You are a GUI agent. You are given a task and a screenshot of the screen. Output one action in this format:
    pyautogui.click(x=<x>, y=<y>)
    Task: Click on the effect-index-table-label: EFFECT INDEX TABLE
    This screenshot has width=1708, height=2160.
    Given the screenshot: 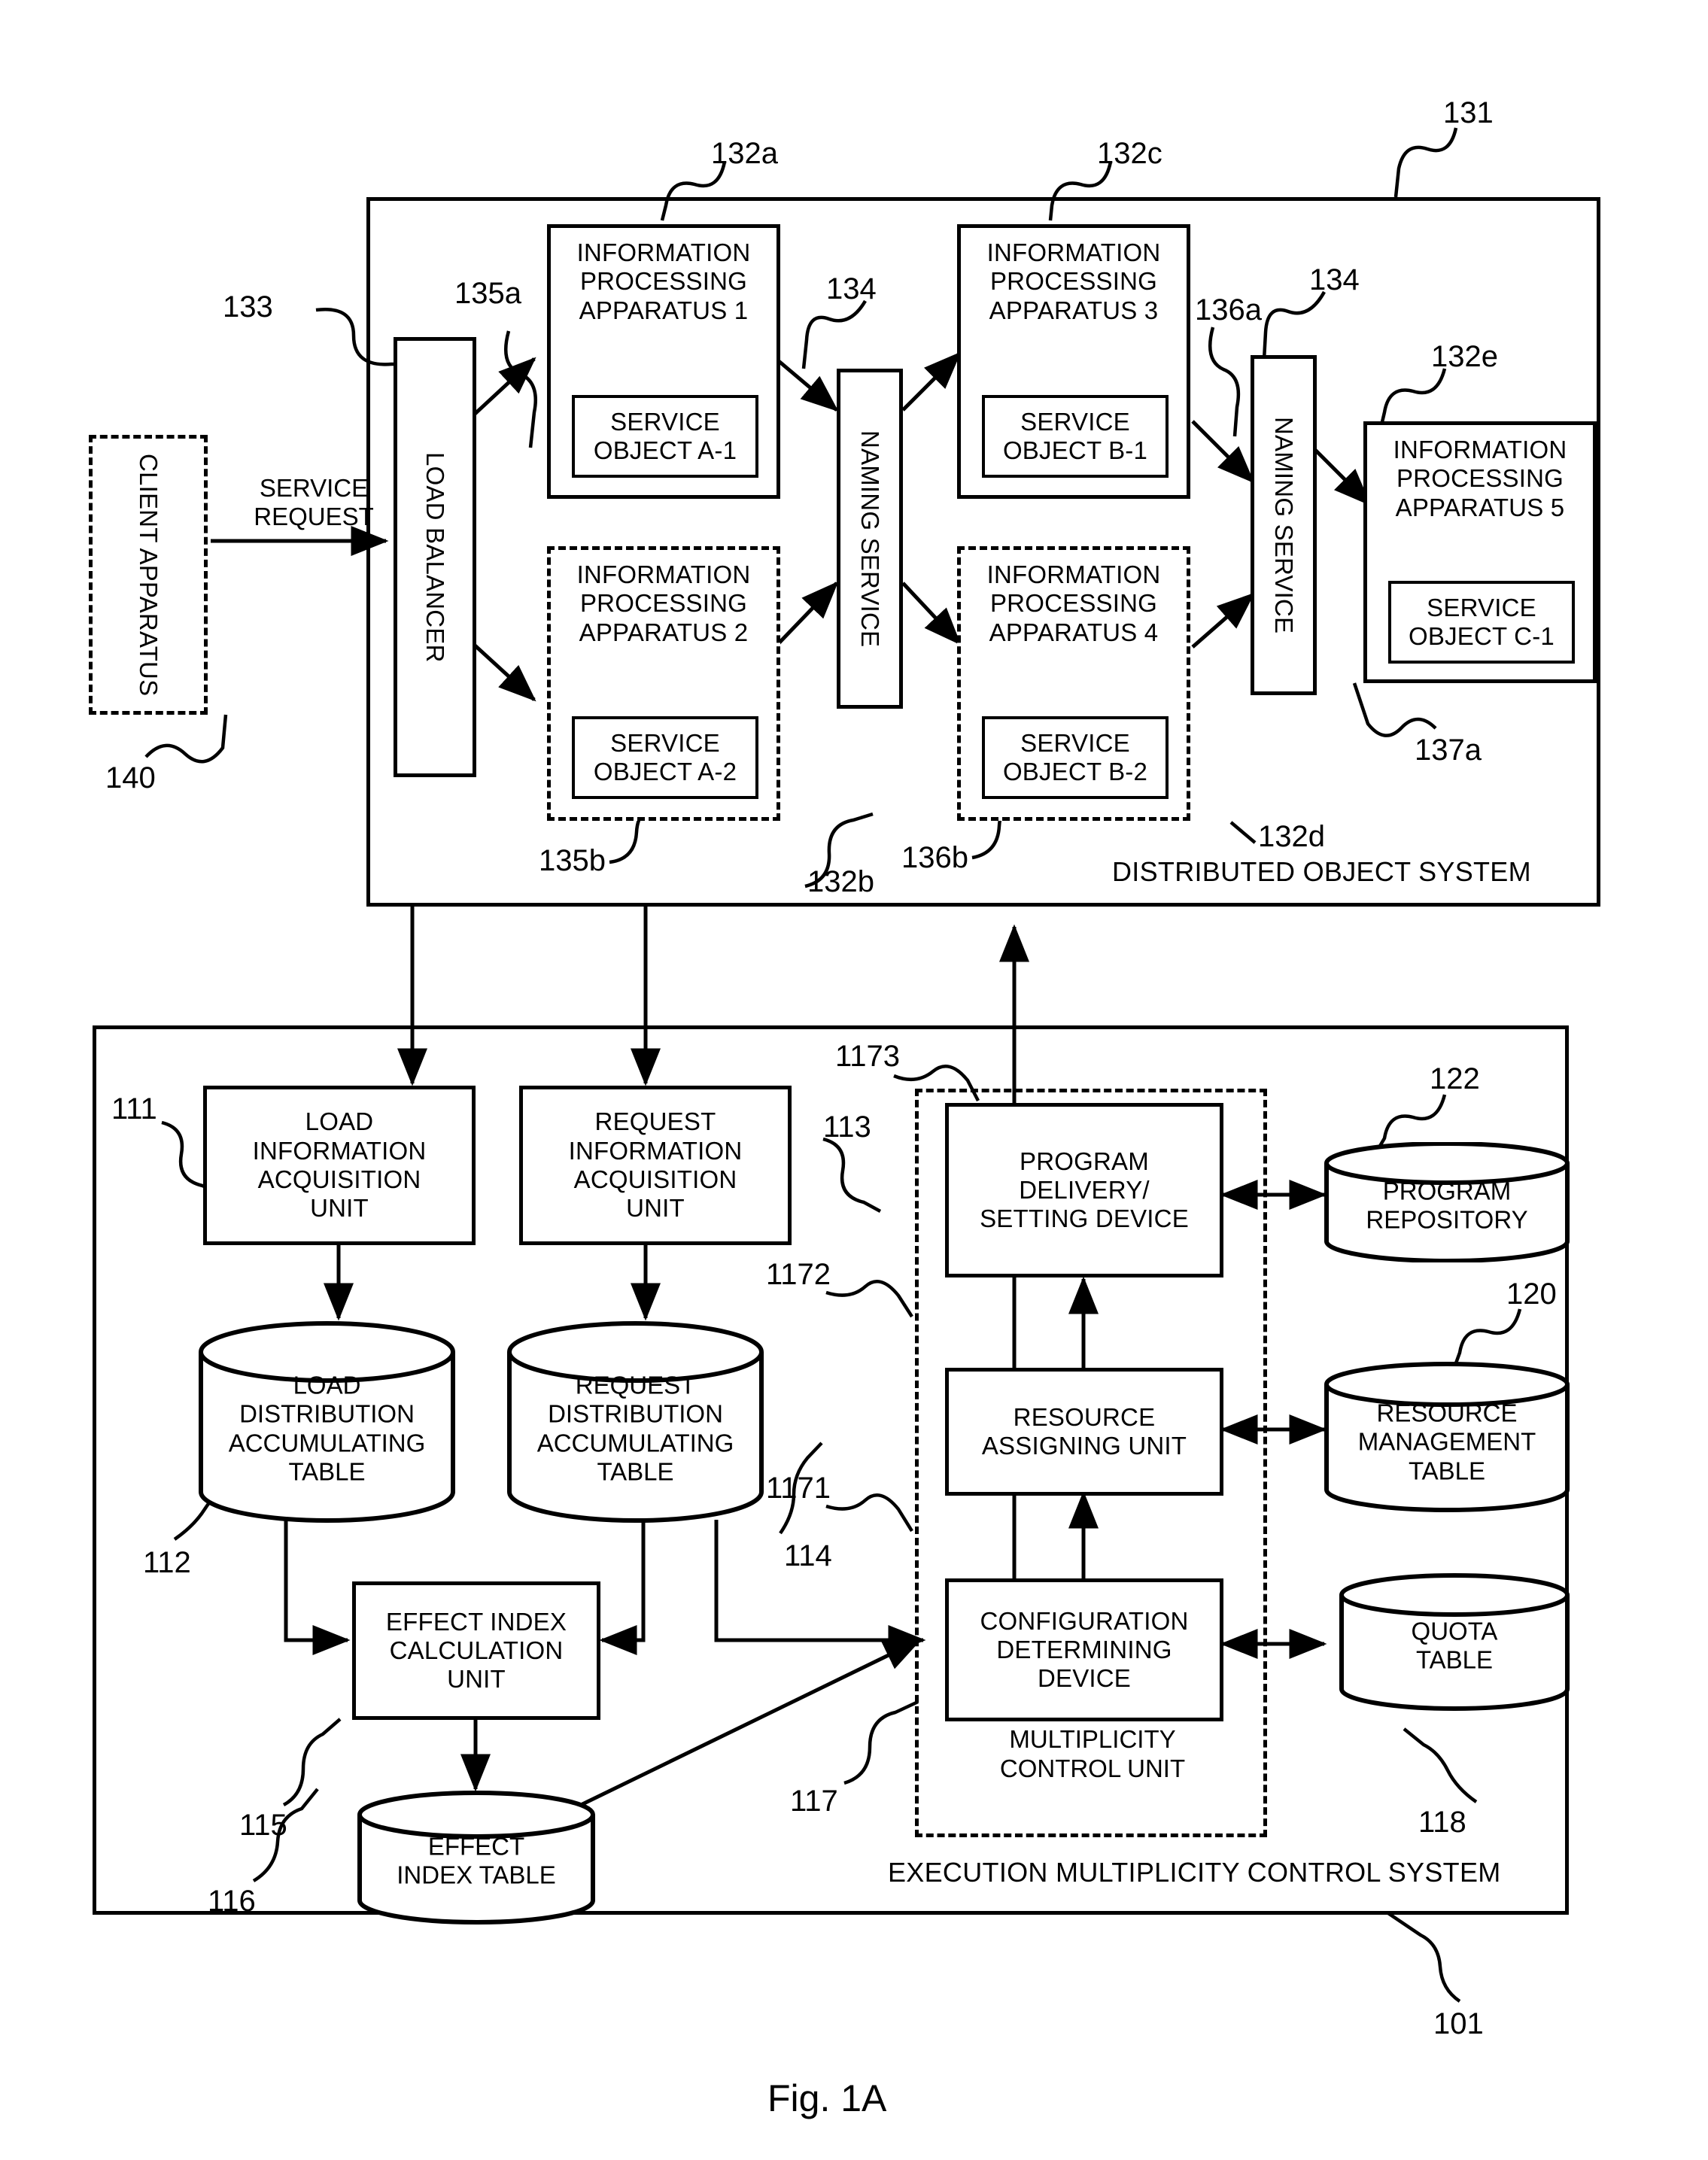 What is the action you would take?
    pyautogui.click(x=477, y=1860)
    